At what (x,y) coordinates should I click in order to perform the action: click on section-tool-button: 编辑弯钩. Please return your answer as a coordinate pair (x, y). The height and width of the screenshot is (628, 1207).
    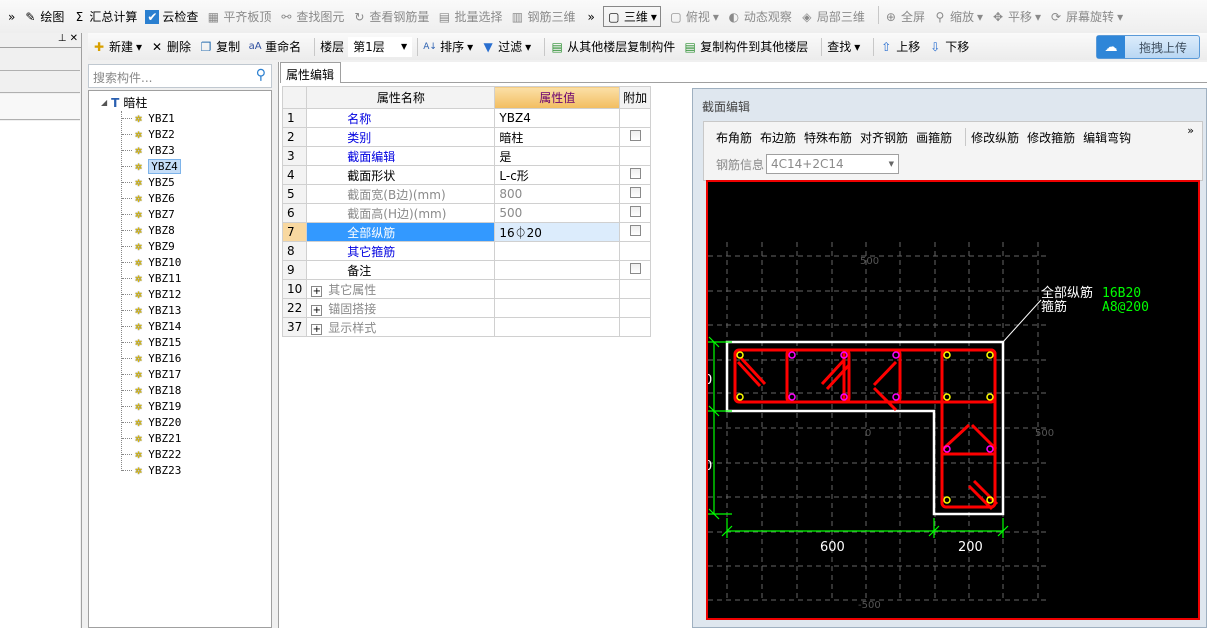
    Looking at the image, I should click on (1107, 137).